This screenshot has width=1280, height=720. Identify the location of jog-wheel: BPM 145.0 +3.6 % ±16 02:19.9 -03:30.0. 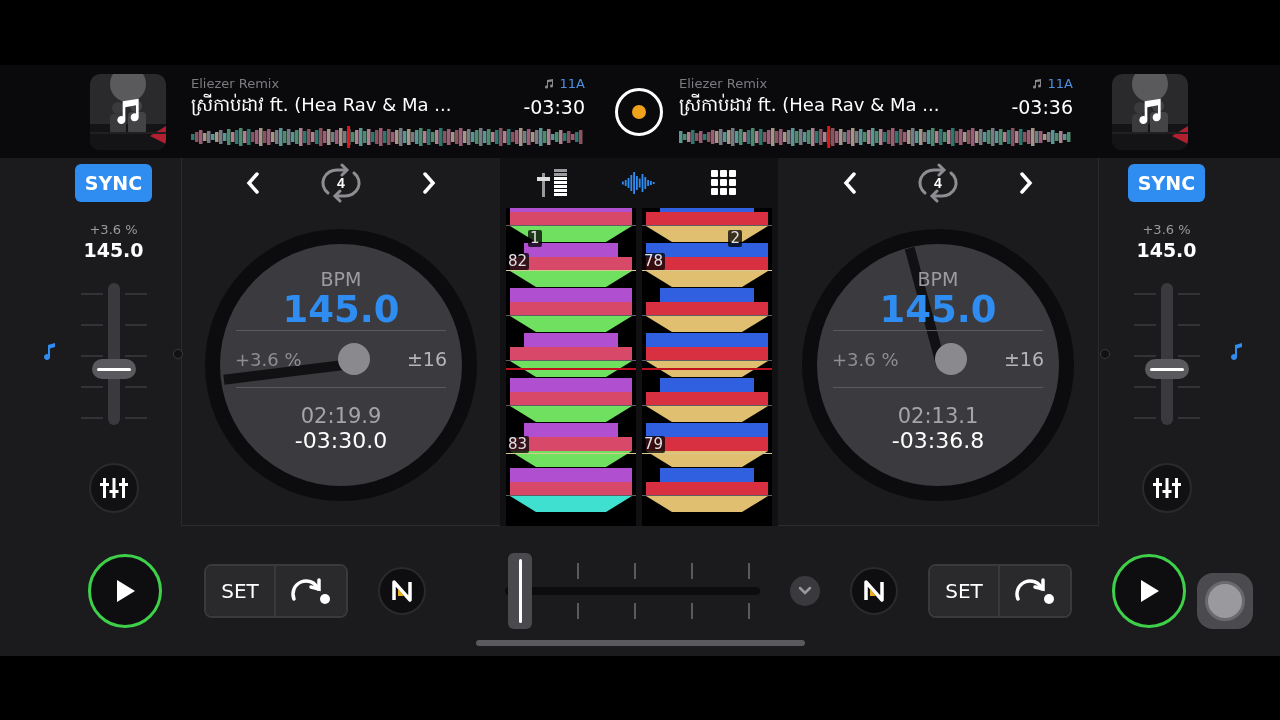
(341, 365).